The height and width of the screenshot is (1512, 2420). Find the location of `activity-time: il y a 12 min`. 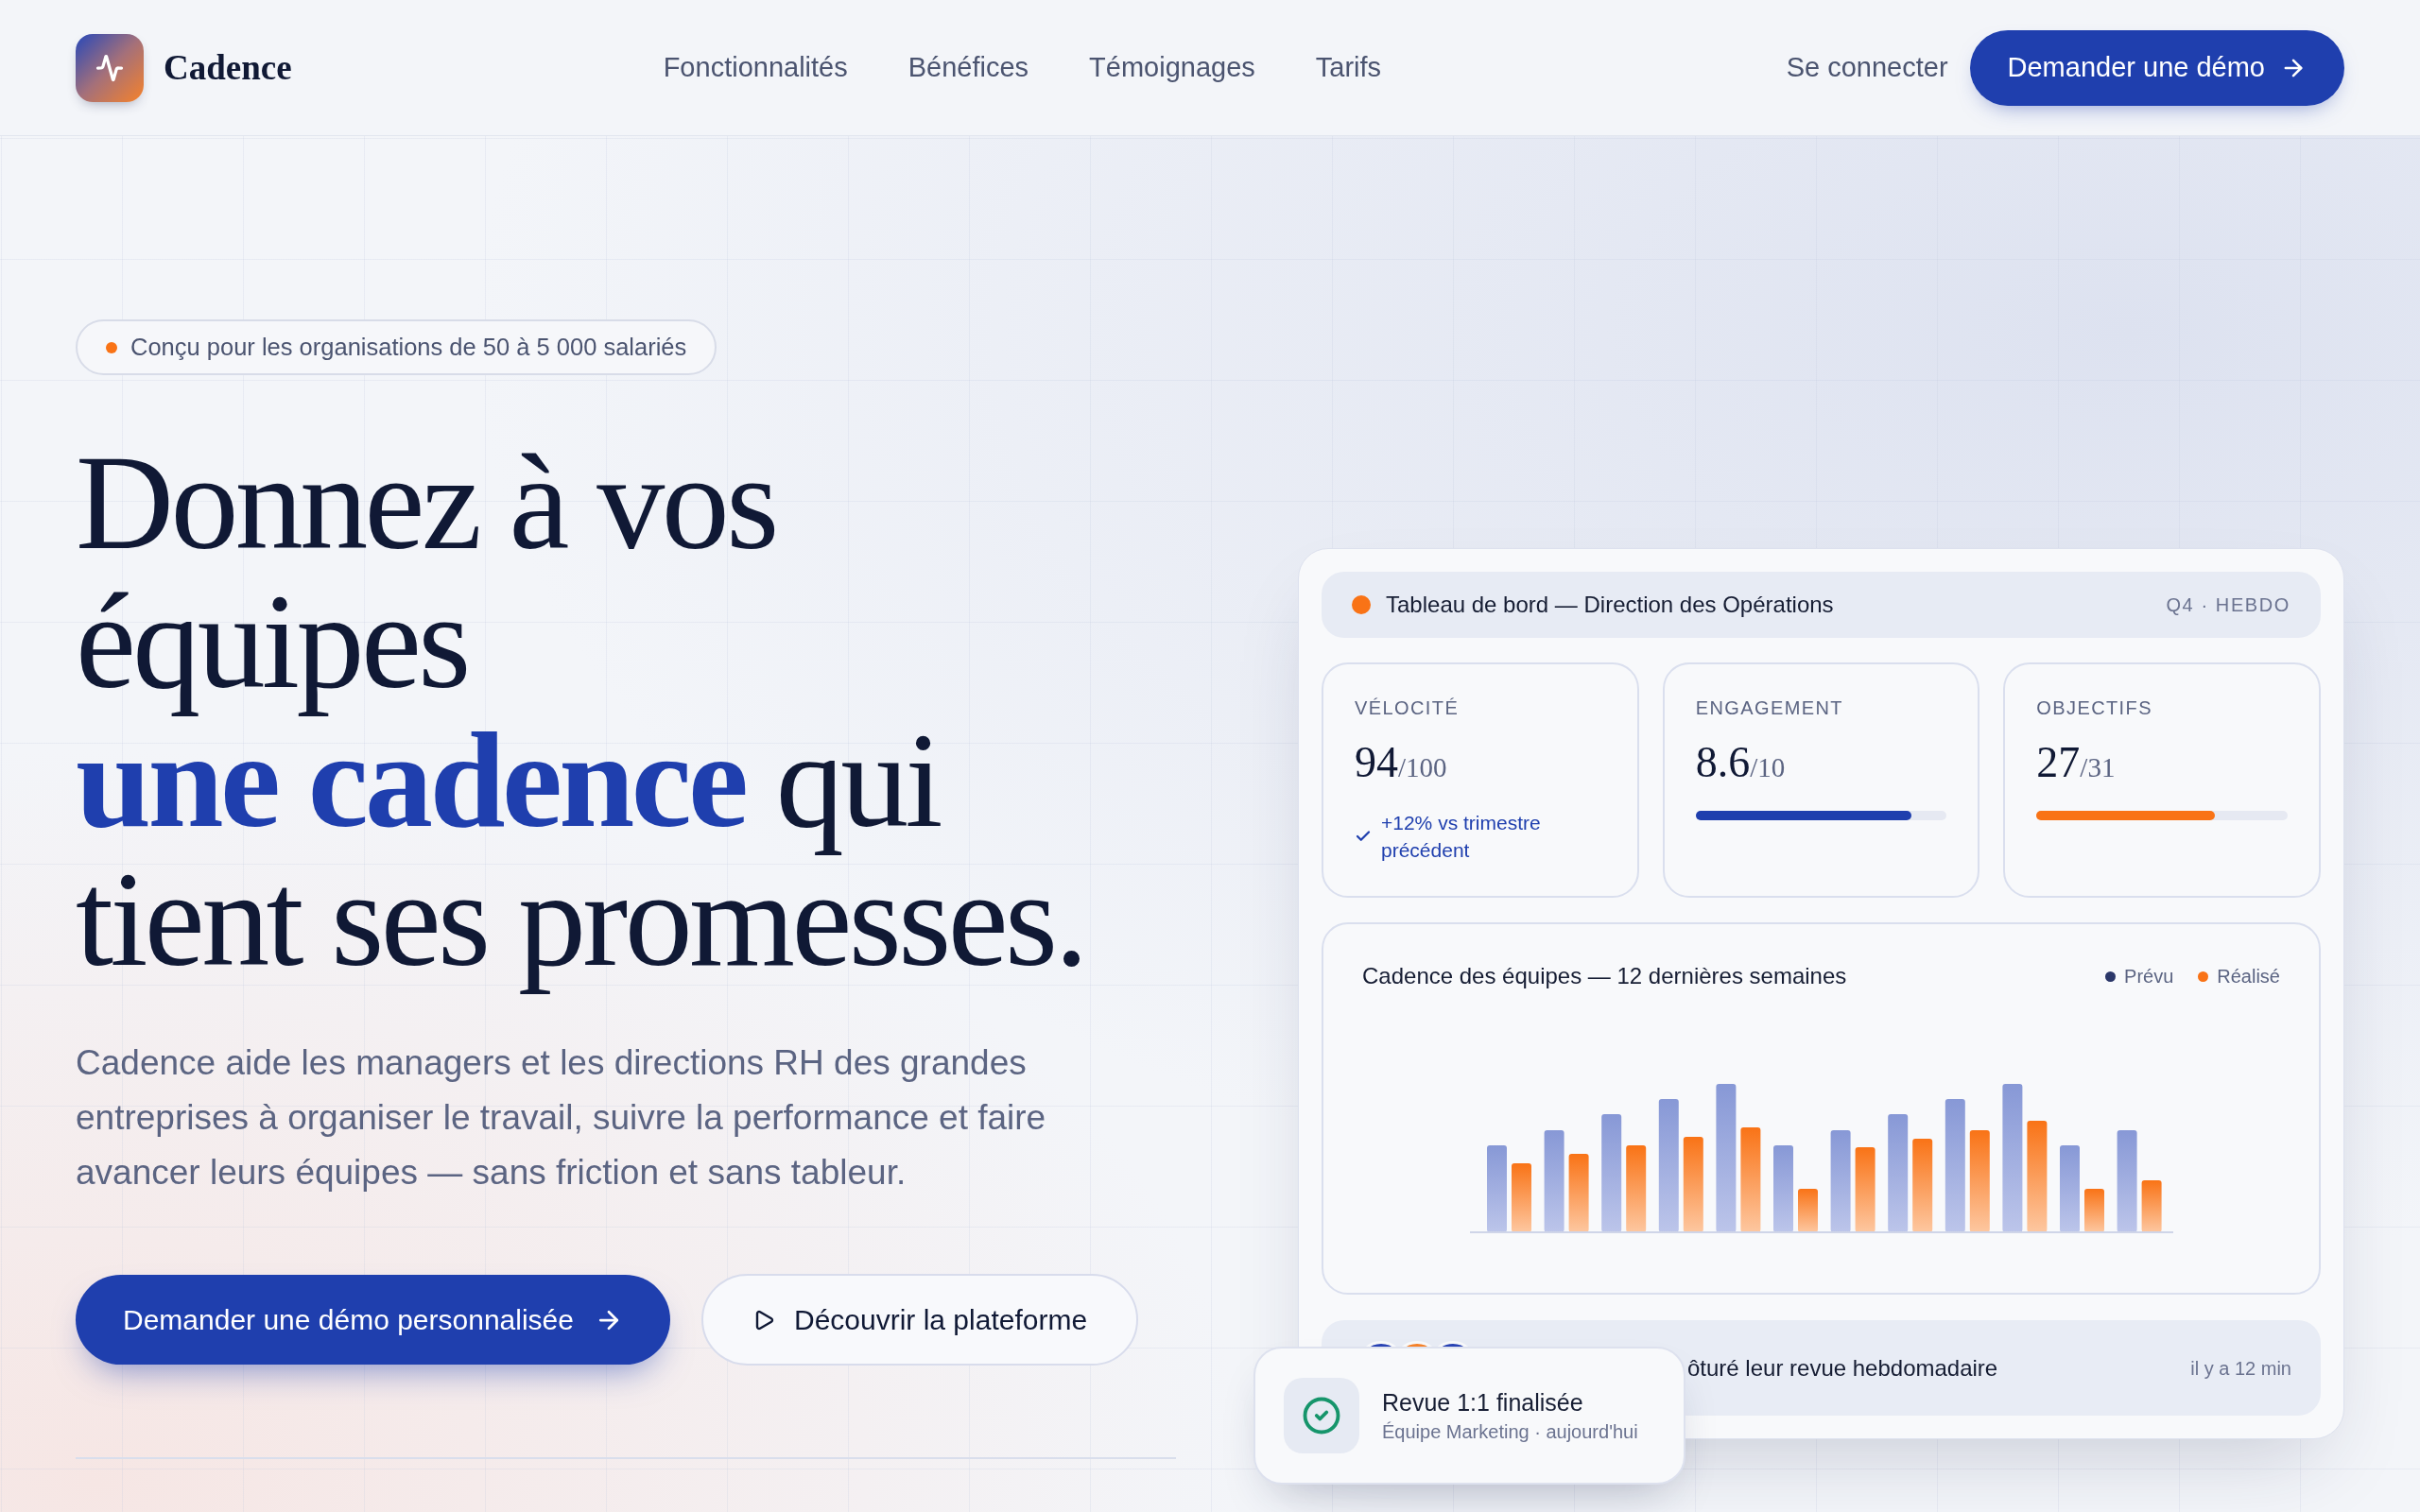

activity-time: il y a 12 min is located at coordinates (2240, 1368).